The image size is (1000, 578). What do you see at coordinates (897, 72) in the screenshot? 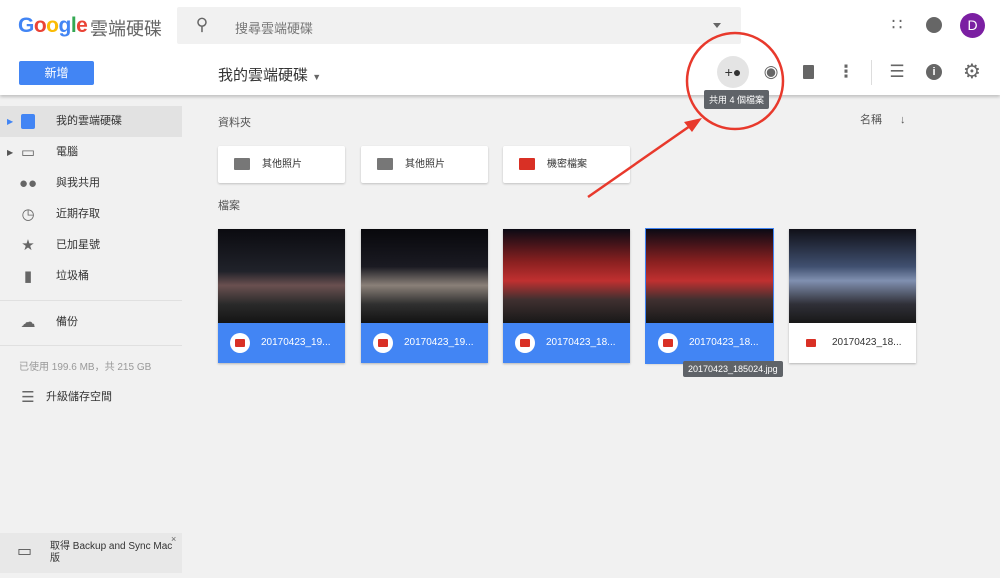
I see `list-view-icon: ☰` at bounding box center [897, 72].